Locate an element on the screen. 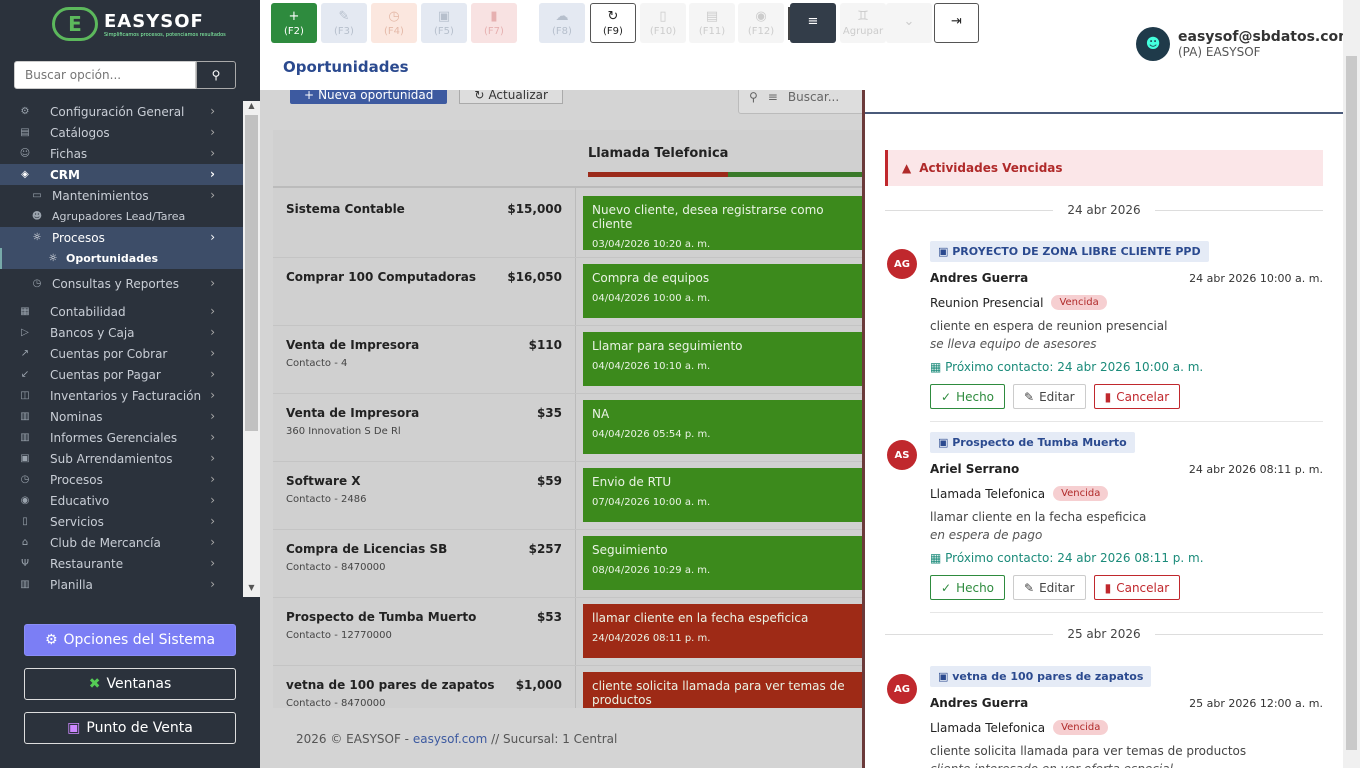 The image size is (1360, 768). sidebar-scrollbar: ▲ ▼ is located at coordinates (251, 349).